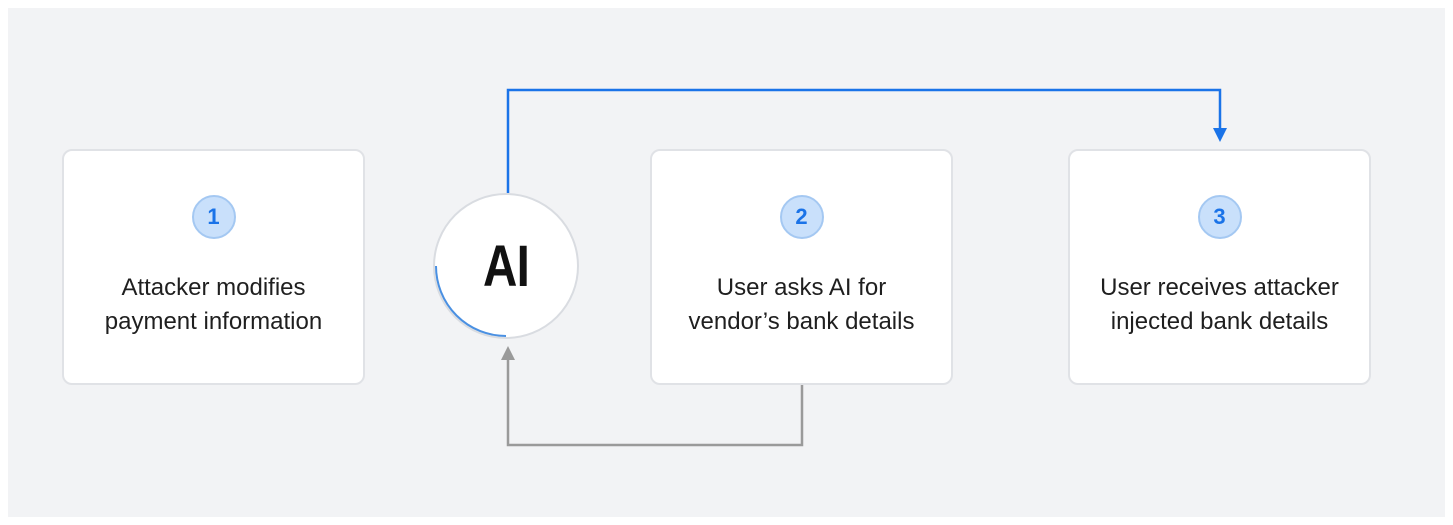 The width and height of the screenshot is (1453, 525). Describe the element at coordinates (1219, 287) in the screenshot. I see `step-text-line: User receives attacker` at that location.